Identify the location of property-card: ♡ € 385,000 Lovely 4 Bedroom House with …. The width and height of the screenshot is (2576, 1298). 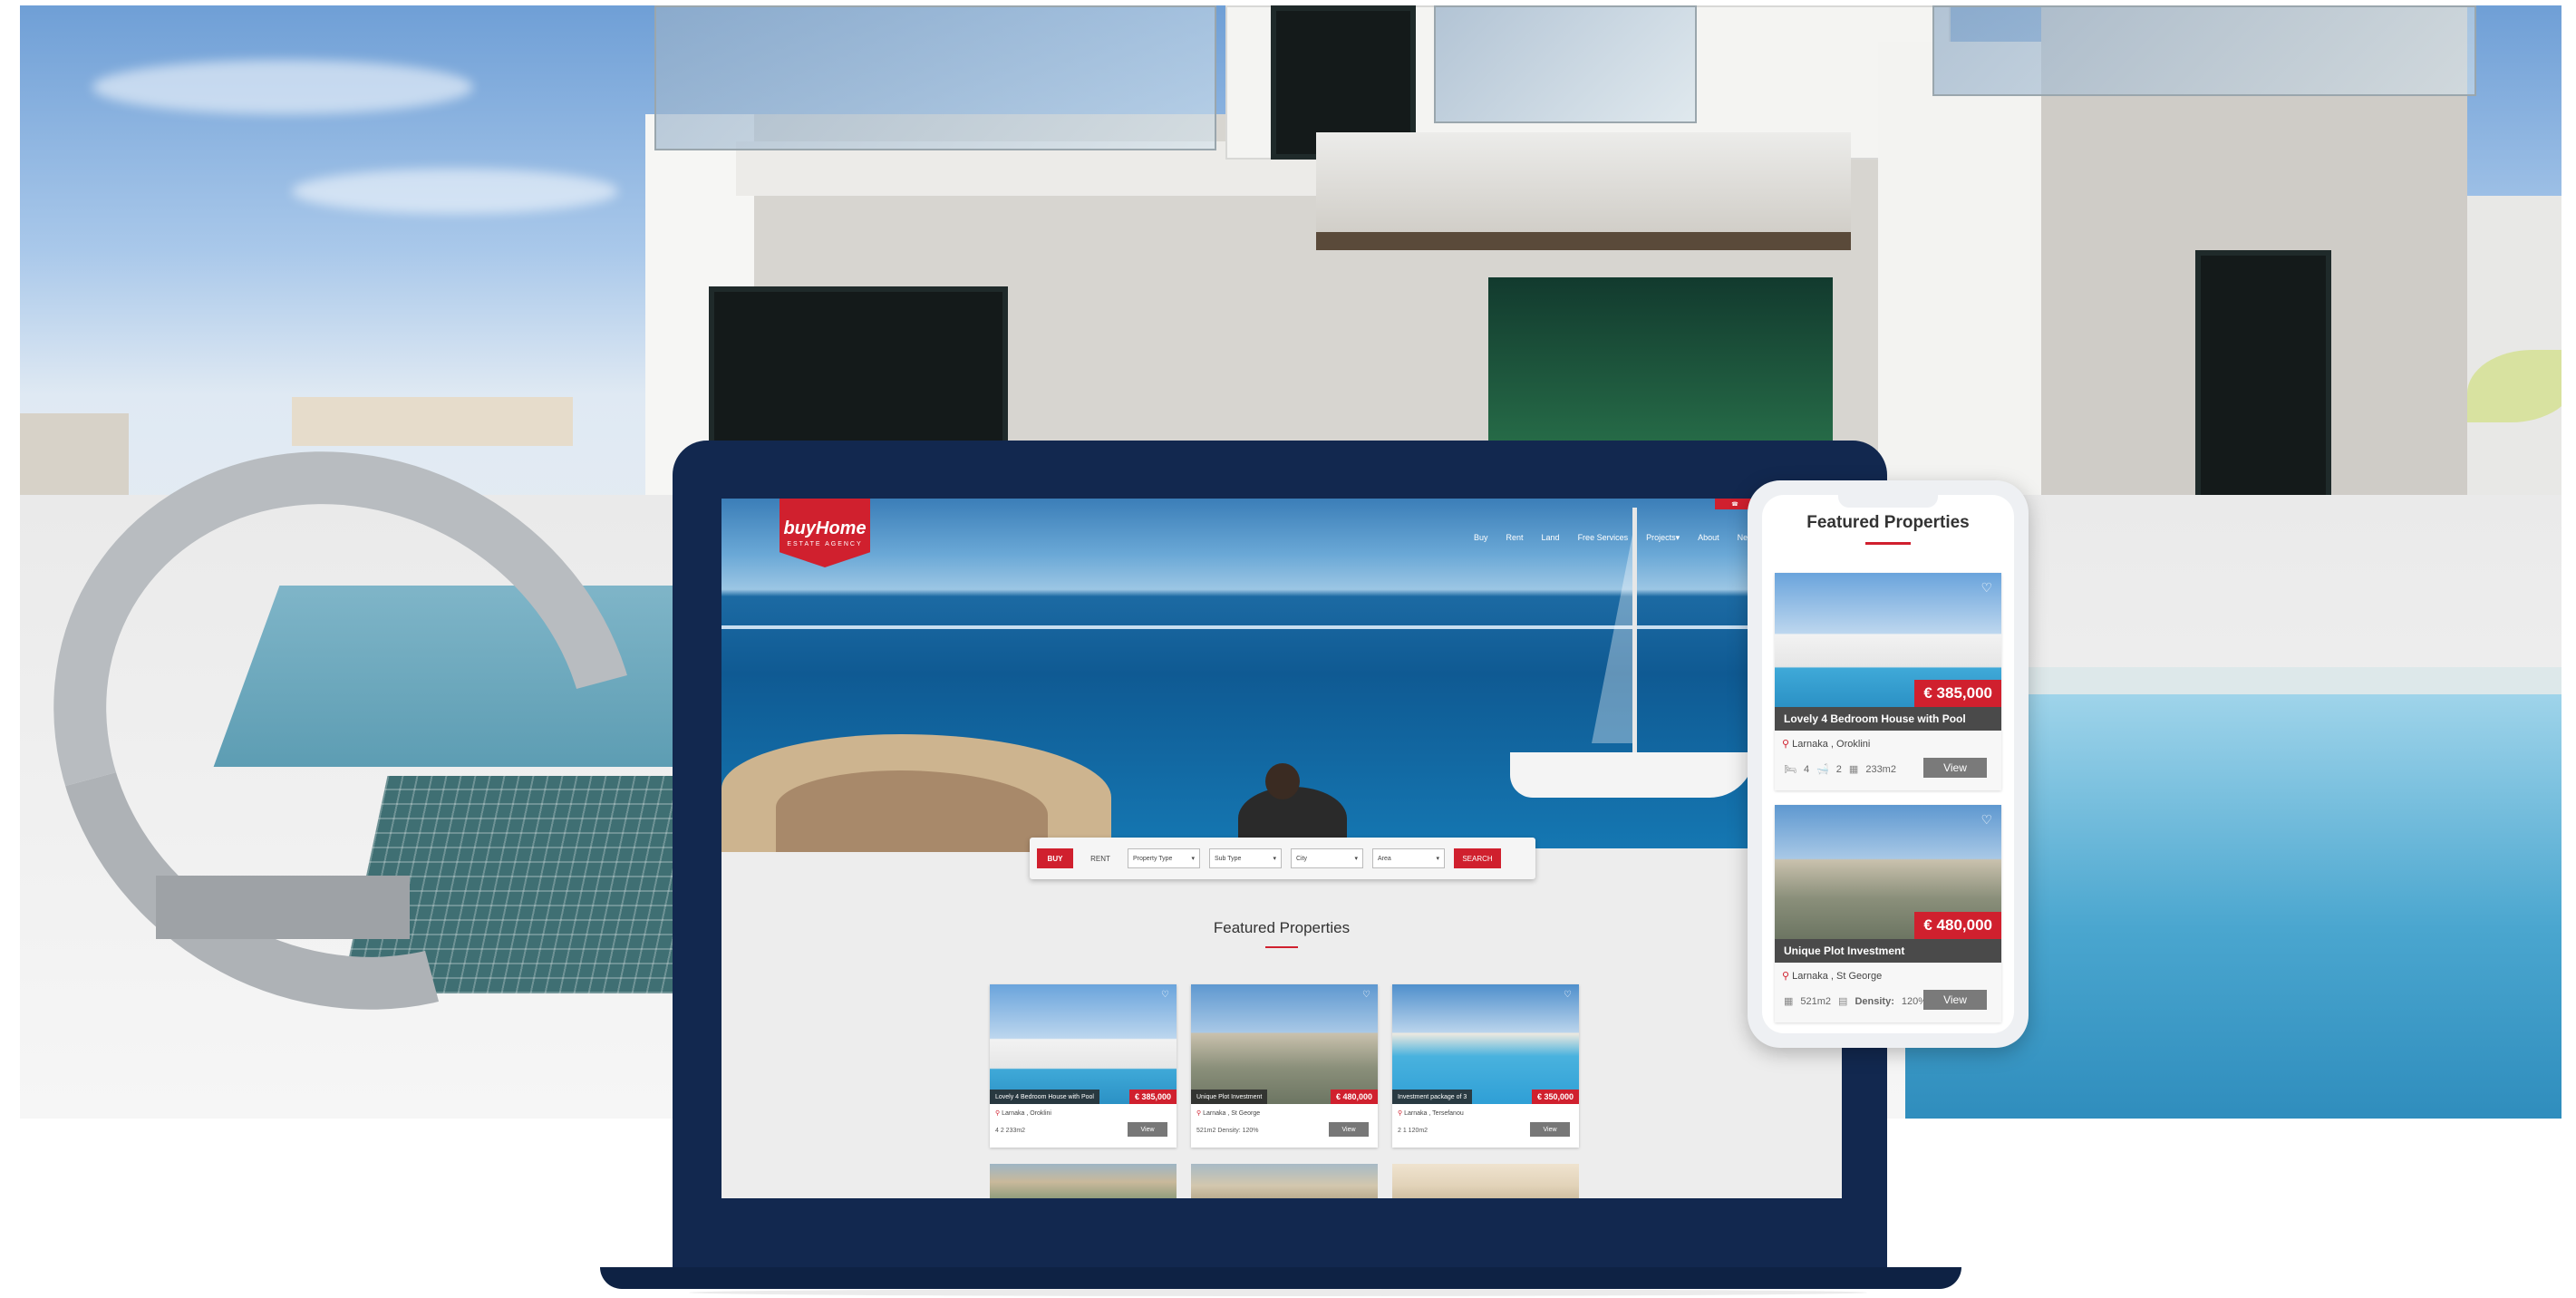
(1888, 681).